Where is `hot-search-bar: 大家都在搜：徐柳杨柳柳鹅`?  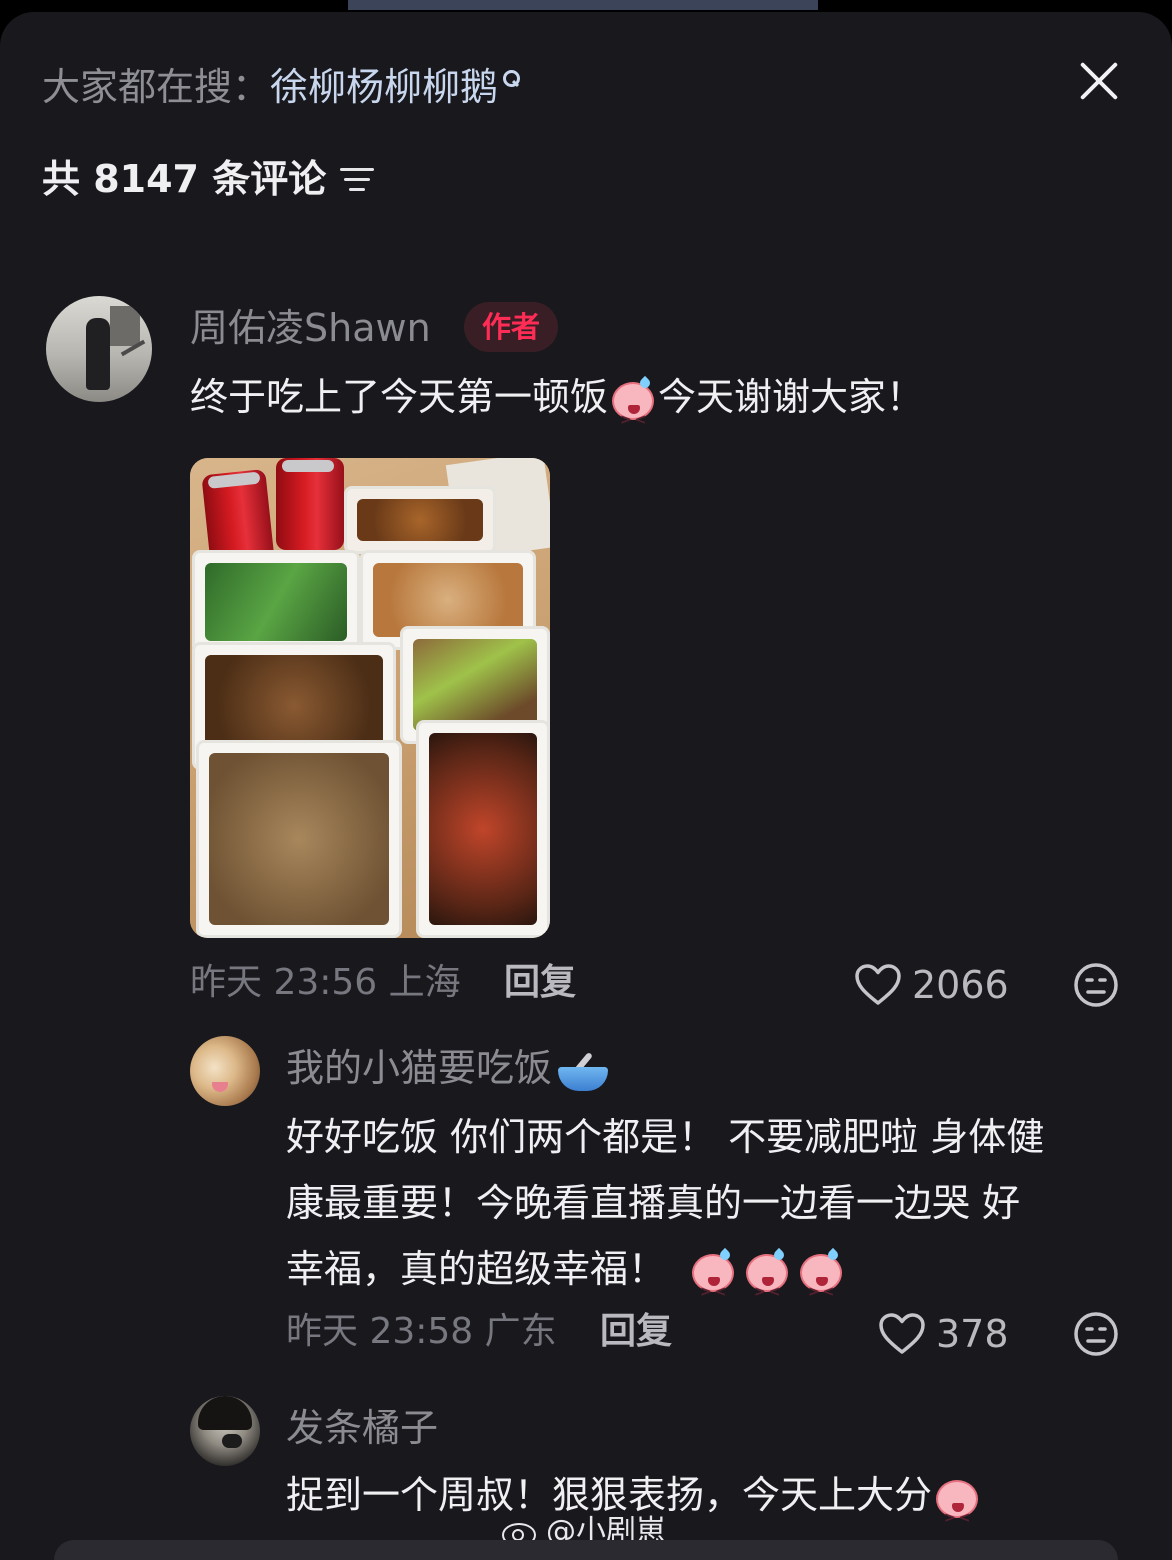
hot-search-bar: 大家都在搜：徐柳杨柳柳鹅 is located at coordinates (282, 87).